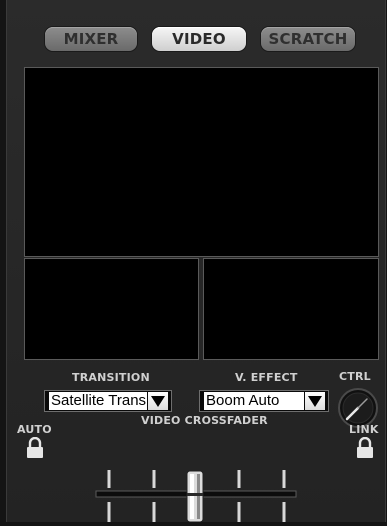 This screenshot has height=526, width=387. What do you see at coordinates (34, 429) in the screenshot?
I see `auto-label: AUTO` at bounding box center [34, 429].